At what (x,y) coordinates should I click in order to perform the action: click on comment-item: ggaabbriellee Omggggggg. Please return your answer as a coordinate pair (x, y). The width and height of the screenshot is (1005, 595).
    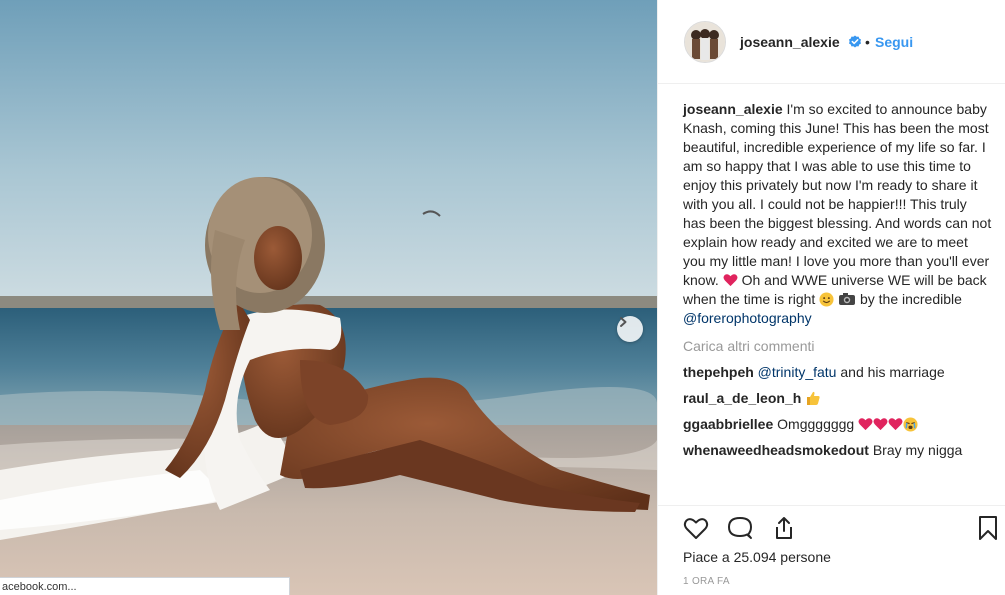
    Looking at the image, I should click on (838, 424).